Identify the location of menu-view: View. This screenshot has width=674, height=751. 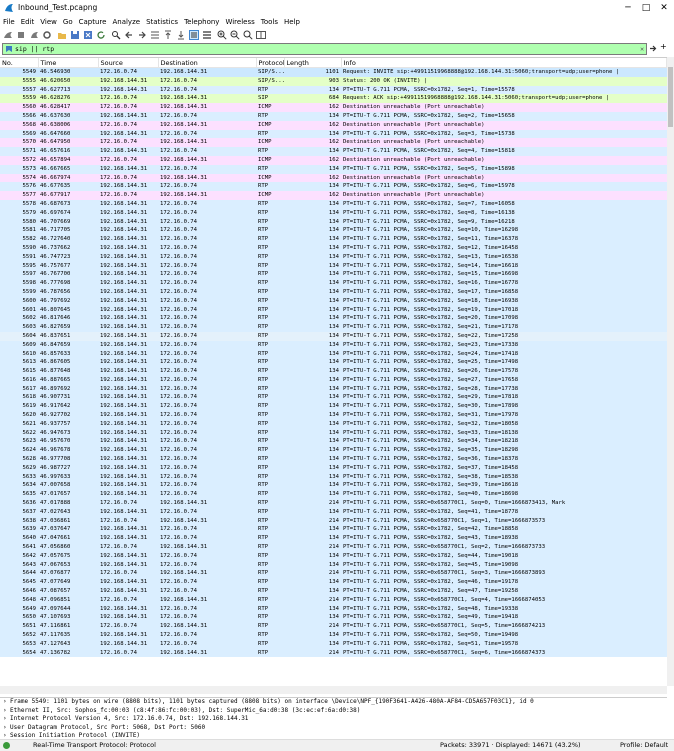
(48, 22).